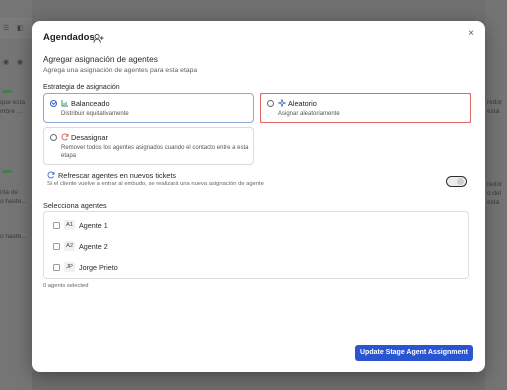 The image size is (507, 390). Describe the element at coordinates (69, 37) in the screenshot. I see `modal-title: Agendados` at that location.